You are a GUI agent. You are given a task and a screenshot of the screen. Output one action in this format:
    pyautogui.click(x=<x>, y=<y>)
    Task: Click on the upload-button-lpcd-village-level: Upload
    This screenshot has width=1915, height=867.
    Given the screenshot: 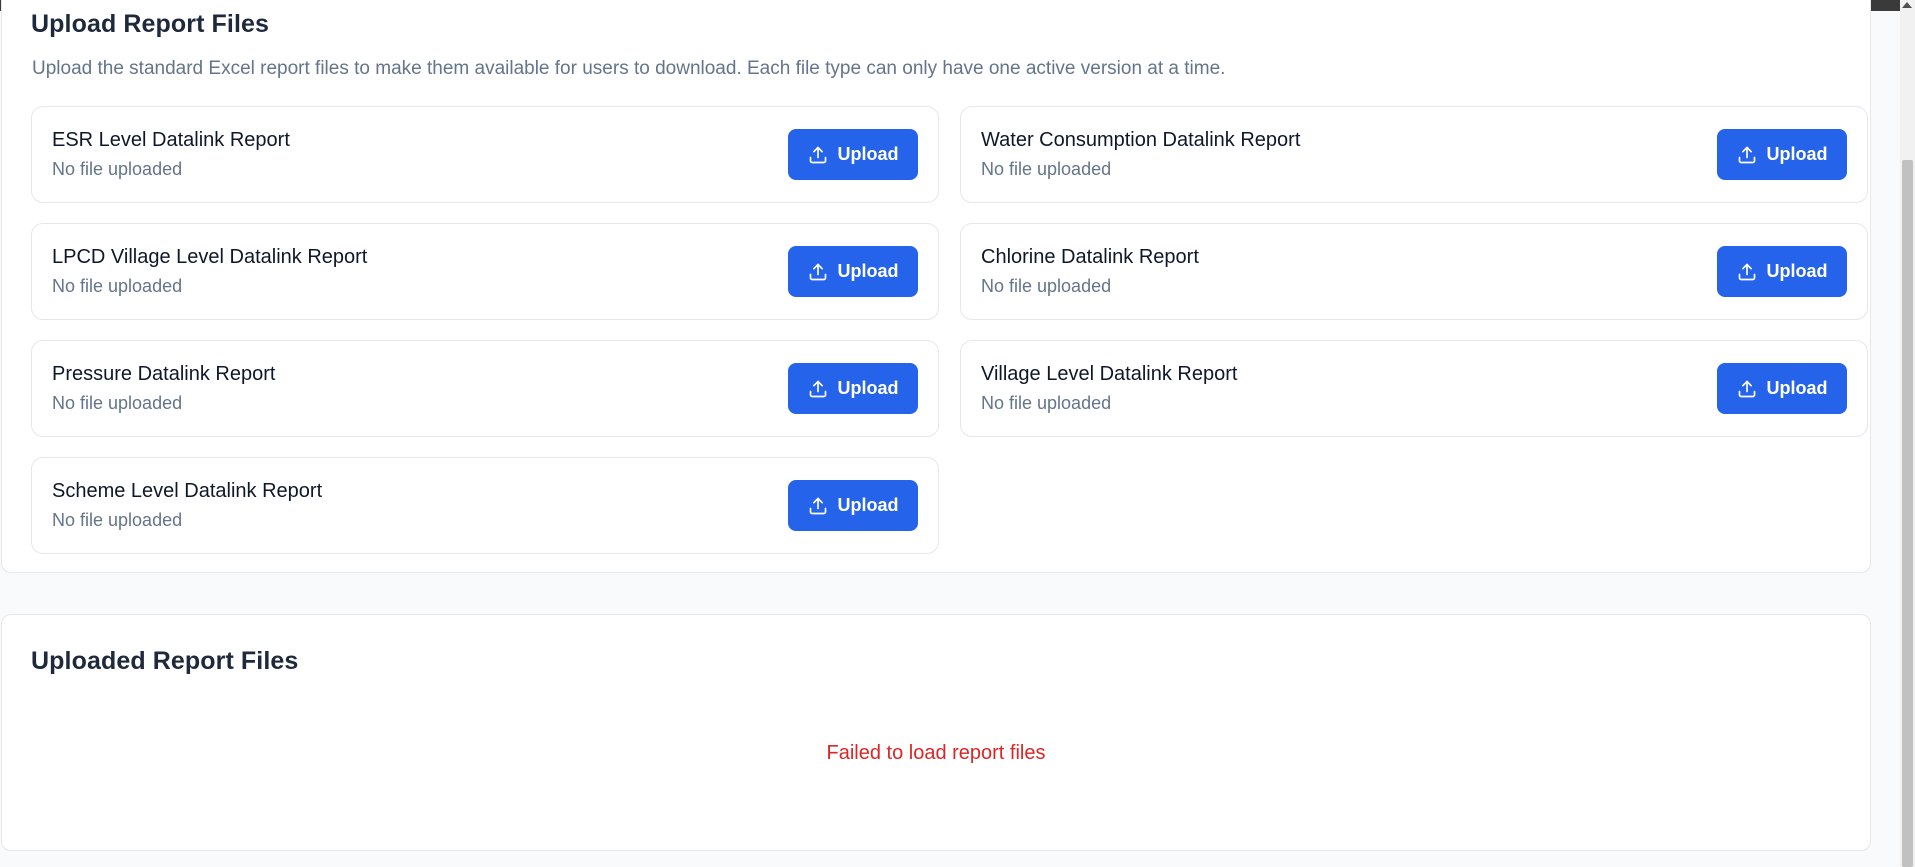 What is the action you would take?
    pyautogui.click(x=853, y=271)
    